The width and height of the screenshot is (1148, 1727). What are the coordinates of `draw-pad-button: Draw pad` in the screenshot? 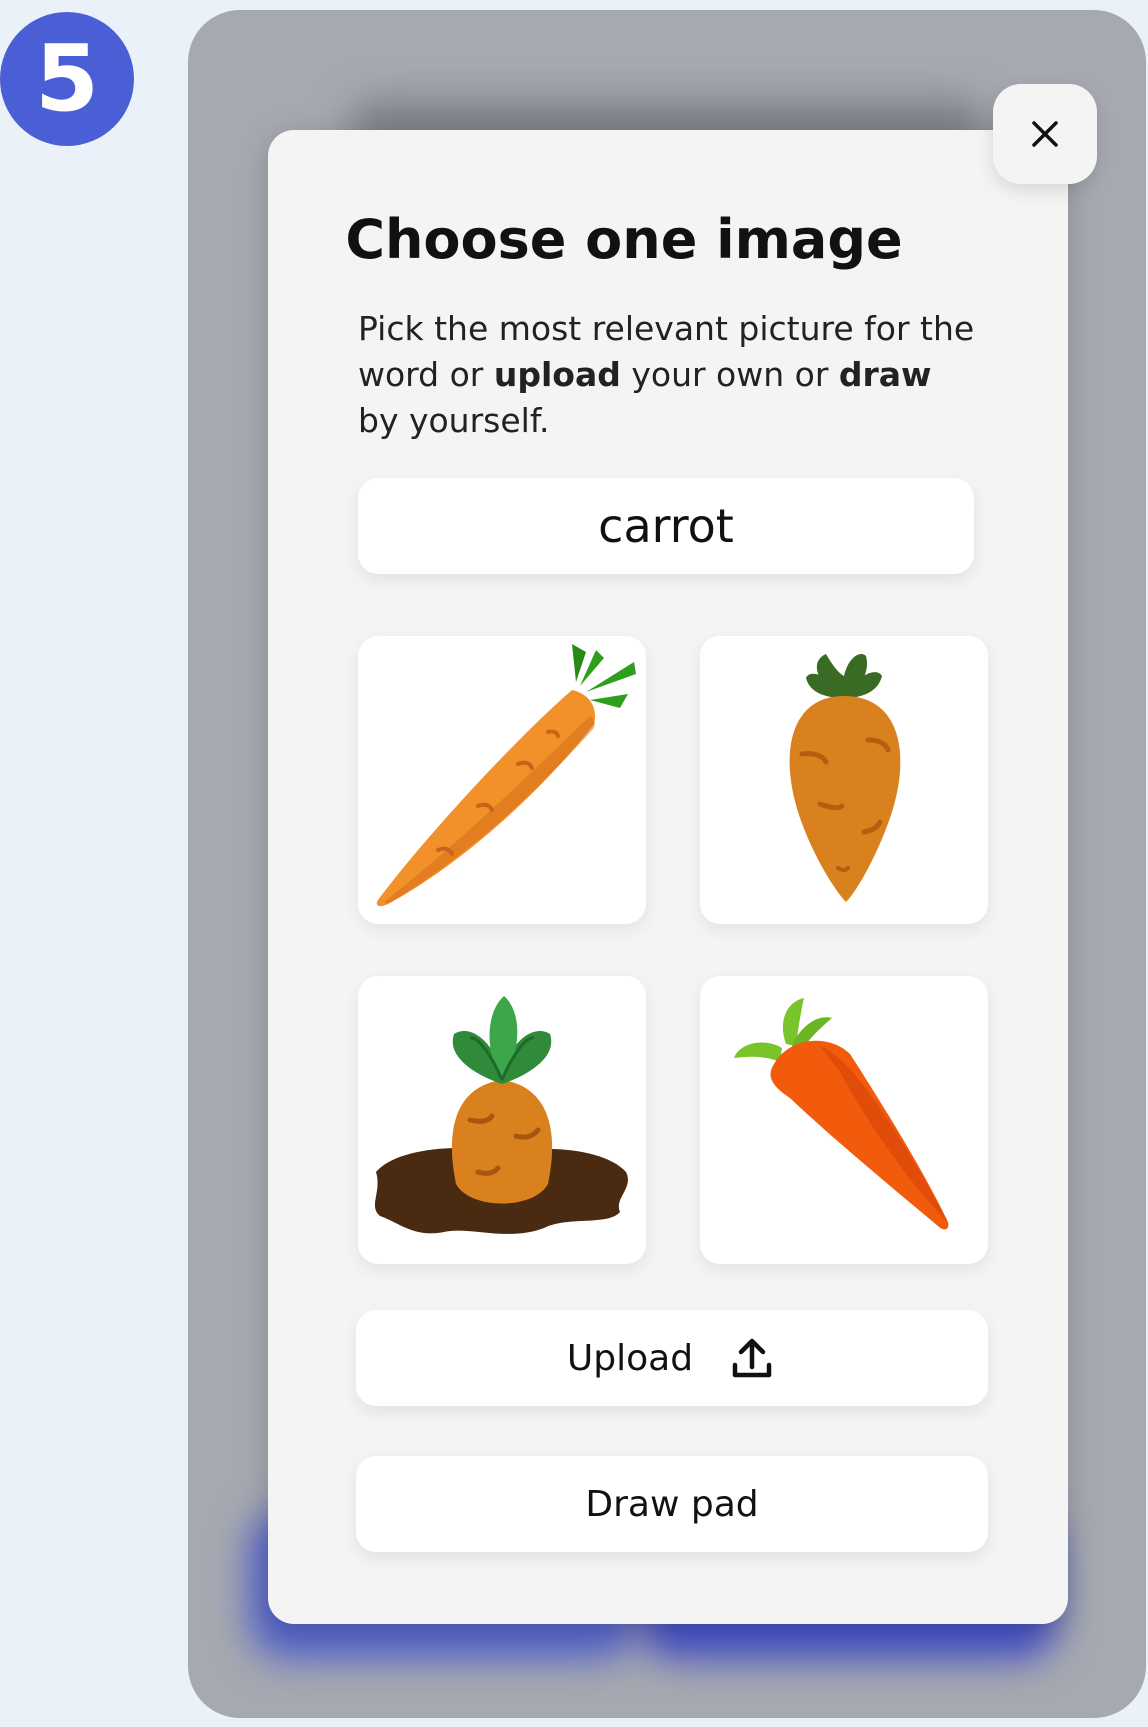 It's located at (672, 1504).